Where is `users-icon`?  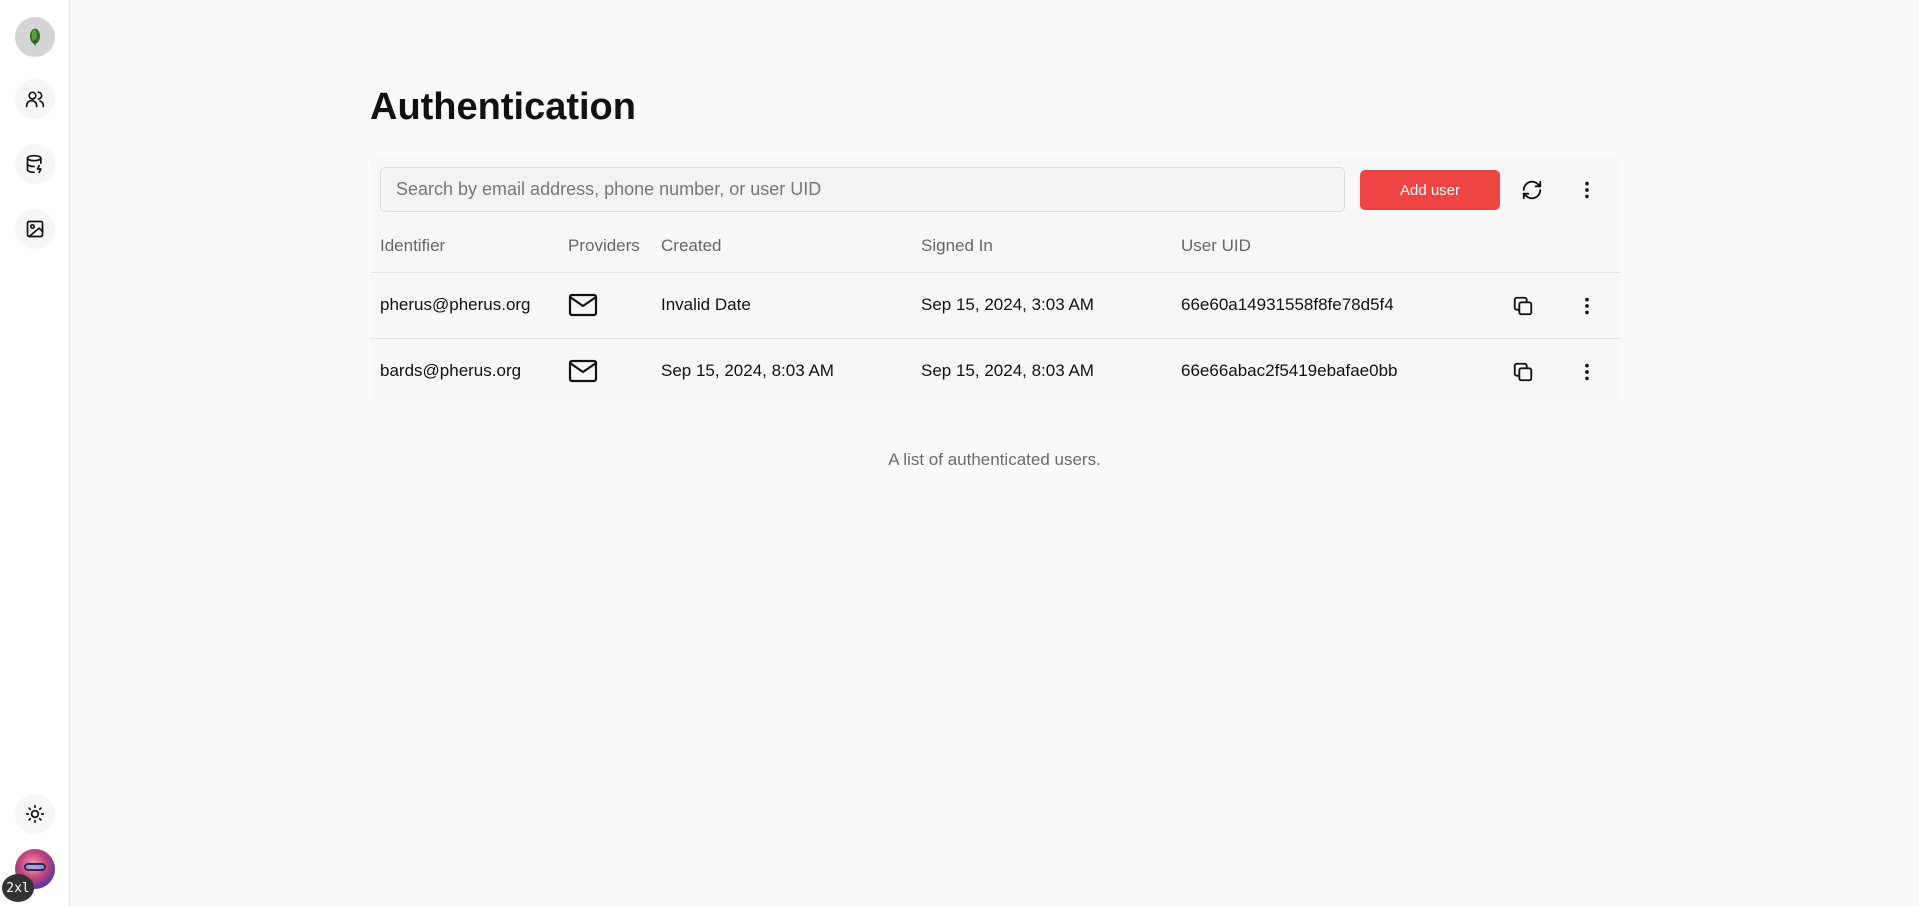
users-icon is located at coordinates (35, 99).